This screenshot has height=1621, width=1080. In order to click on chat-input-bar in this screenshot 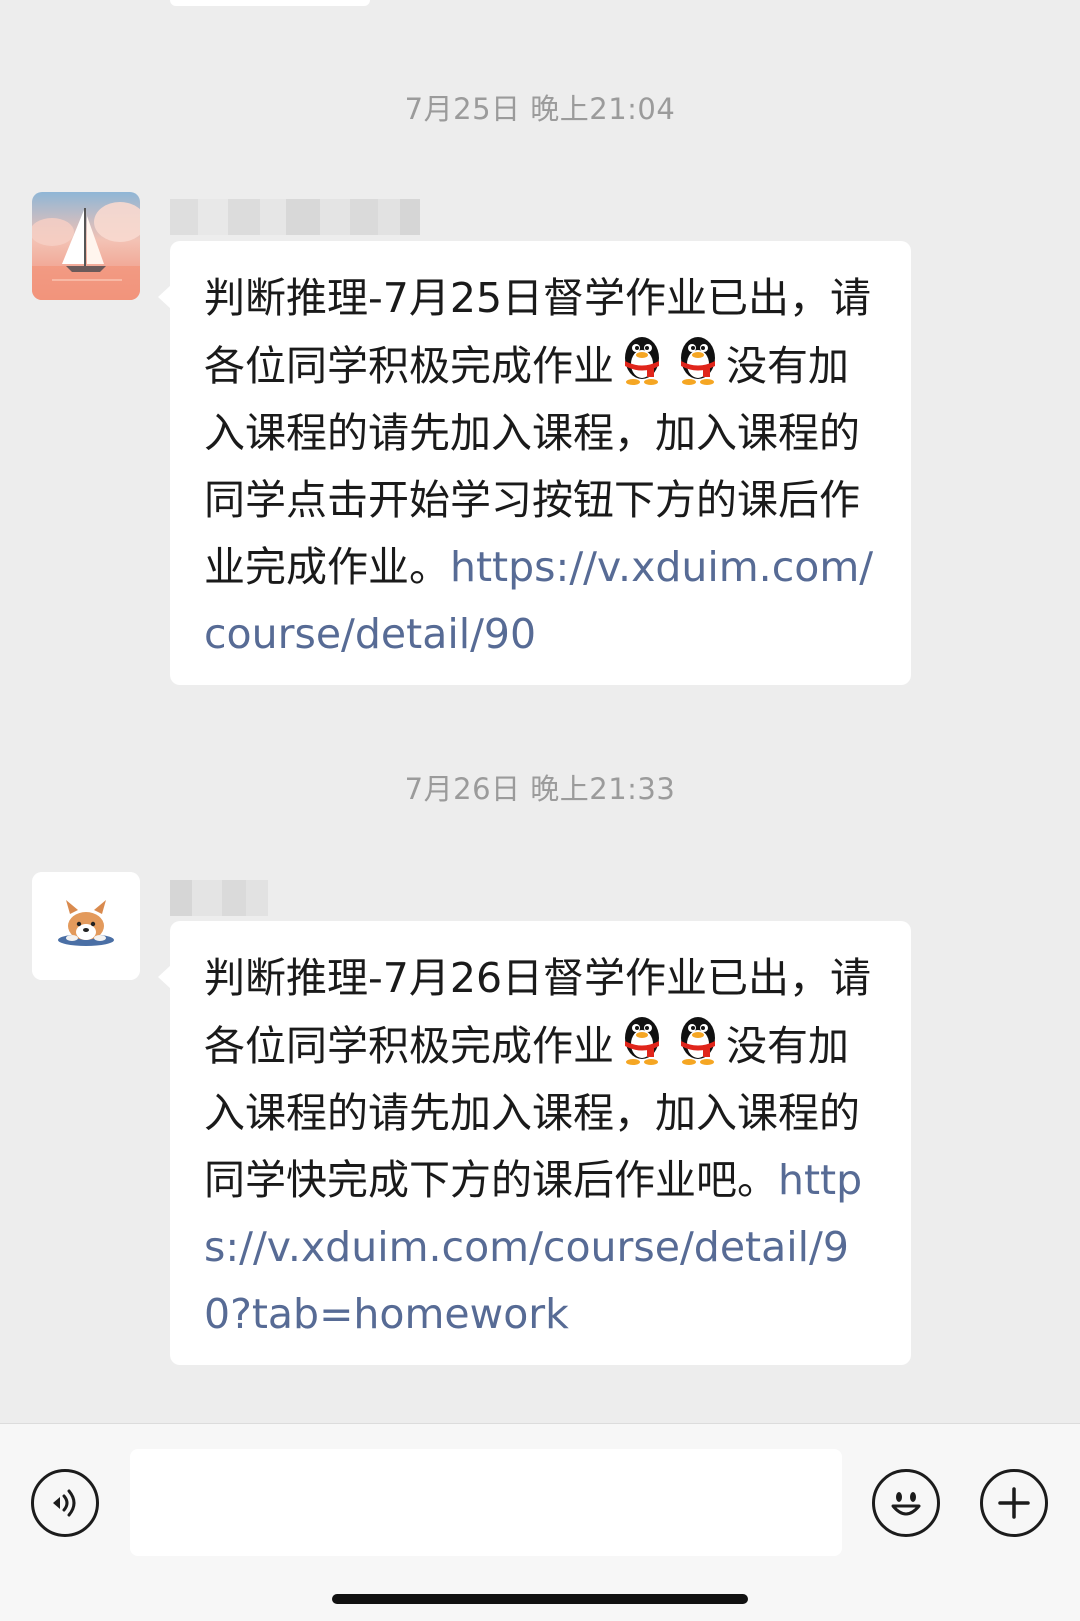, I will do `click(540, 1522)`.